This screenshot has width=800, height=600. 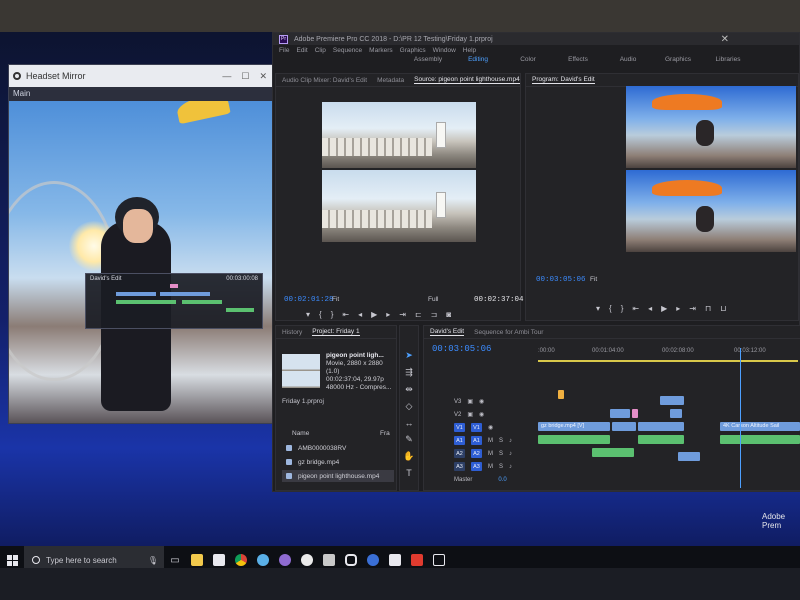 I want to click on track-target-v1: V1, so click(x=476, y=427).